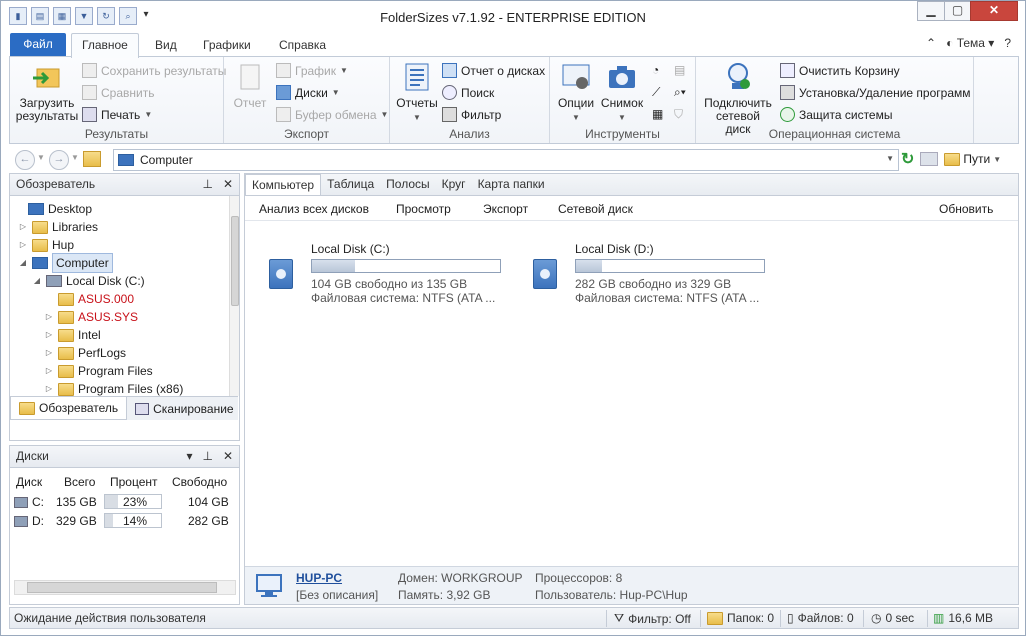 Image resolution: width=1026 pixels, height=636 pixels. What do you see at coordinates (207, 184) in the screenshot?
I see `pin-icon: ⊥` at bounding box center [207, 184].